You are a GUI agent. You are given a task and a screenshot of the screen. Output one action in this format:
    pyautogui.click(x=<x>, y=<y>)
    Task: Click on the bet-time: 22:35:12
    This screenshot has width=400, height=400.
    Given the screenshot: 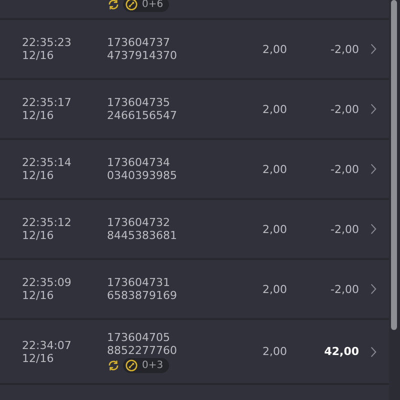 What is the action you would take?
    pyautogui.click(x=47, y=222)
    